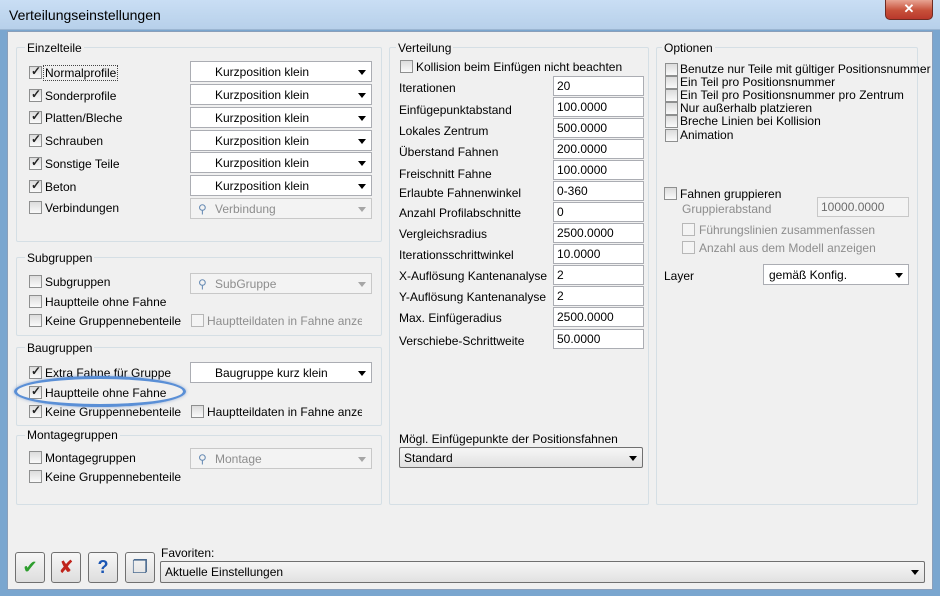  I want to click on einfuegepunktabstand-input: 100.0000, so click(598, 107).